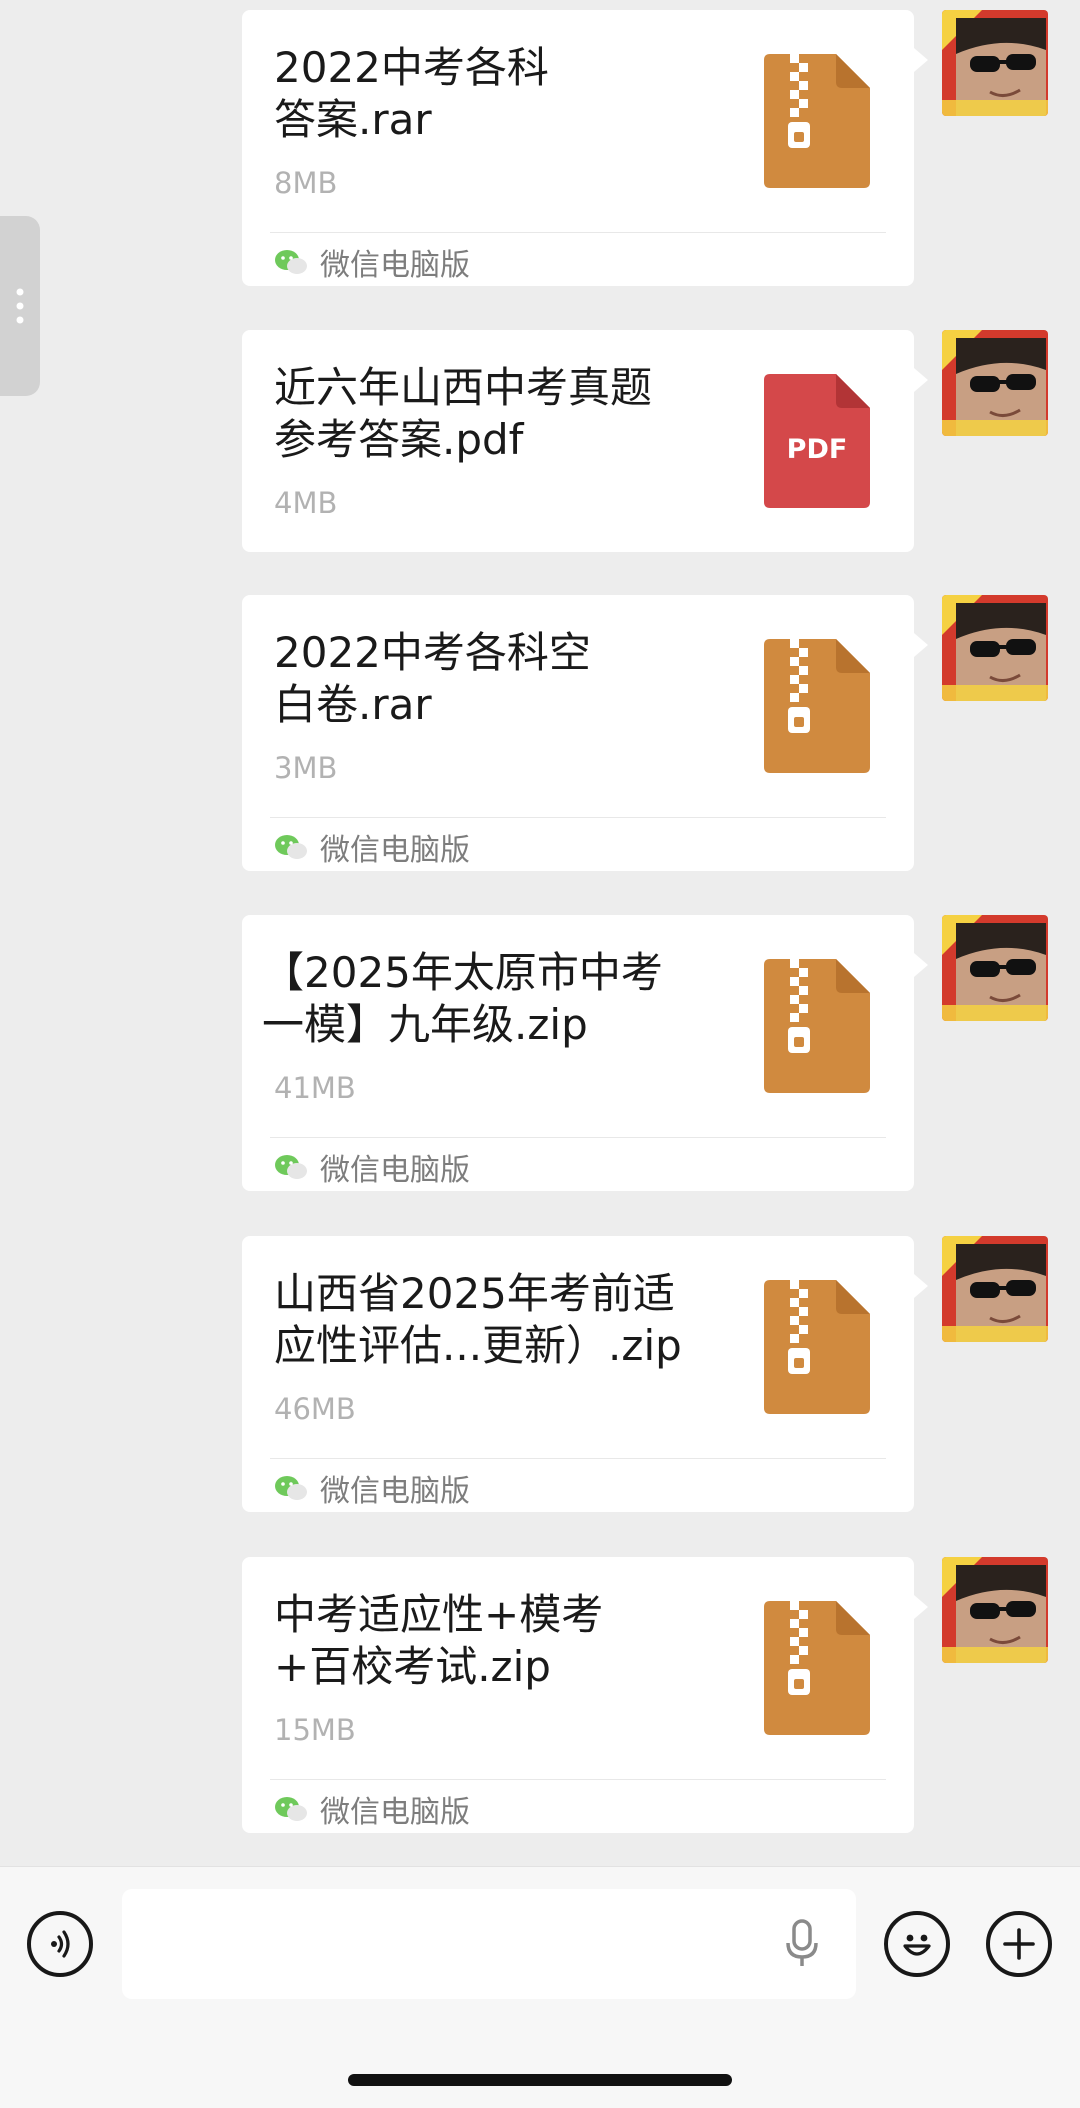  What do you see at coordinates (540, 2080) in the screenshot?
I see `home-indicator` at bounding box center [540, 2080].